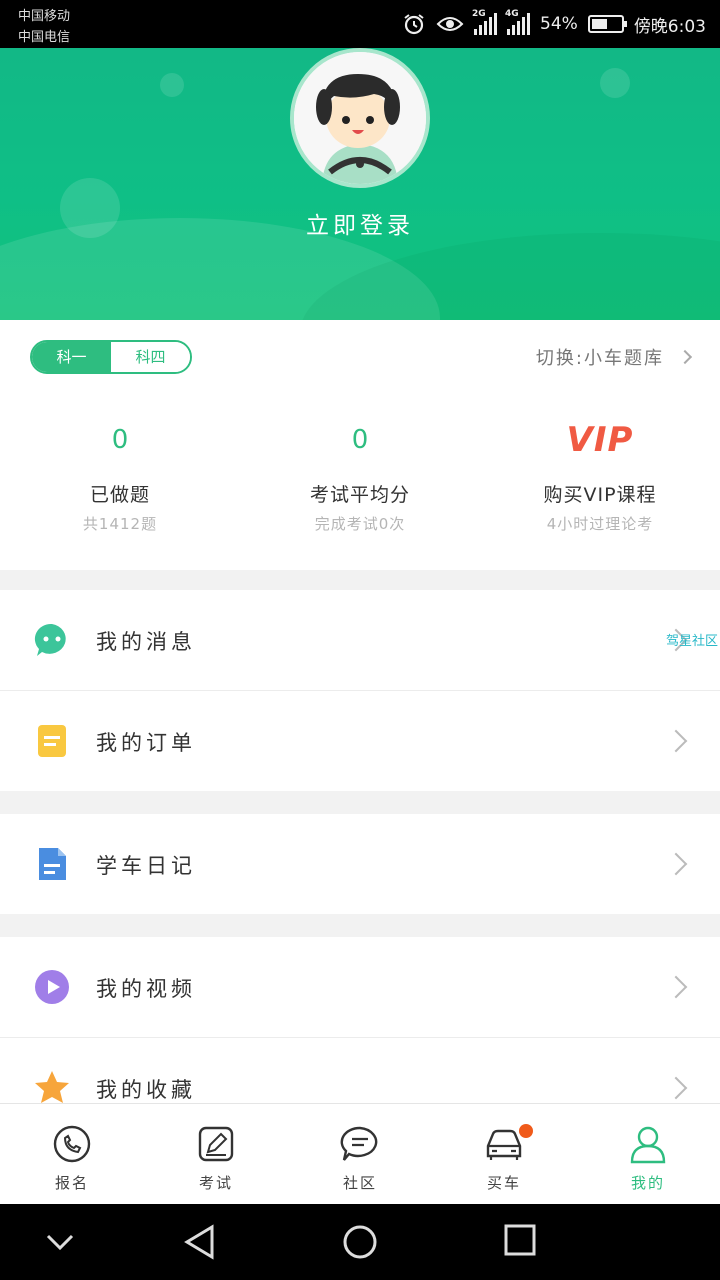 The width and height of the screenshot is (720, 1280). Describe the element at coordinates (71, 357) in the screenshot. I see `tab-subject-1: 科一` at that location.